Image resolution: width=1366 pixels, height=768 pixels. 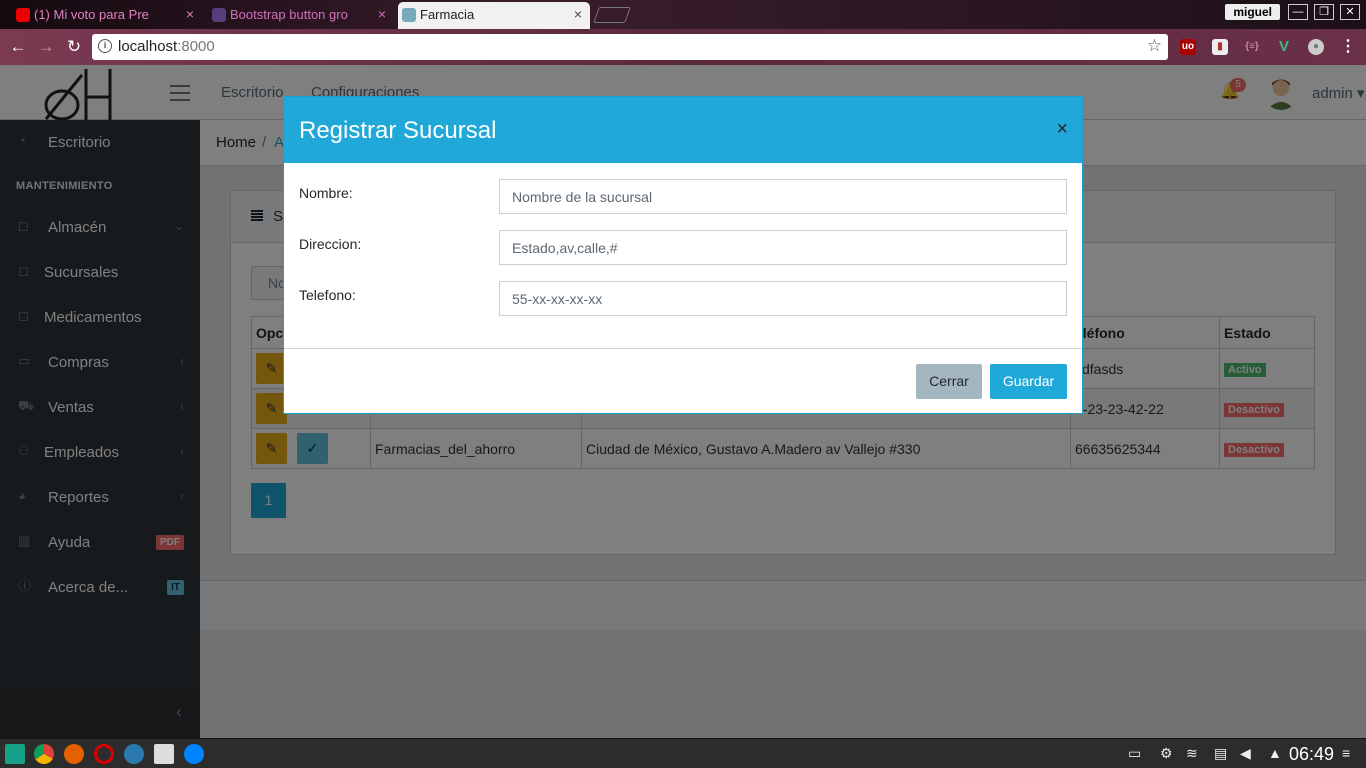 What do you see at coordinates (1062, 129) in the screenshot?
I see `close-icon: ×` at bounding box center [1062, 129].